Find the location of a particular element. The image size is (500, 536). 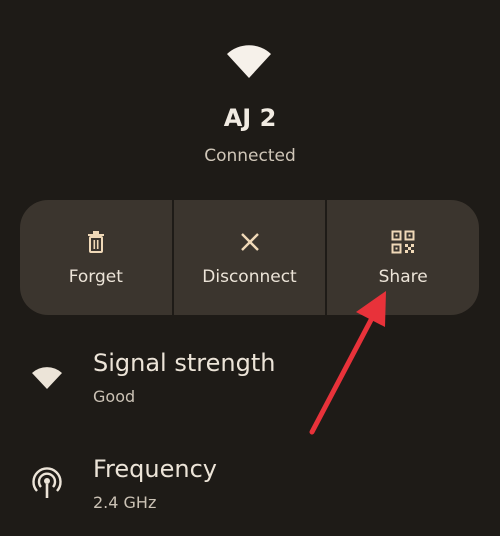

trash-icon is located at coordinates (95, 241).